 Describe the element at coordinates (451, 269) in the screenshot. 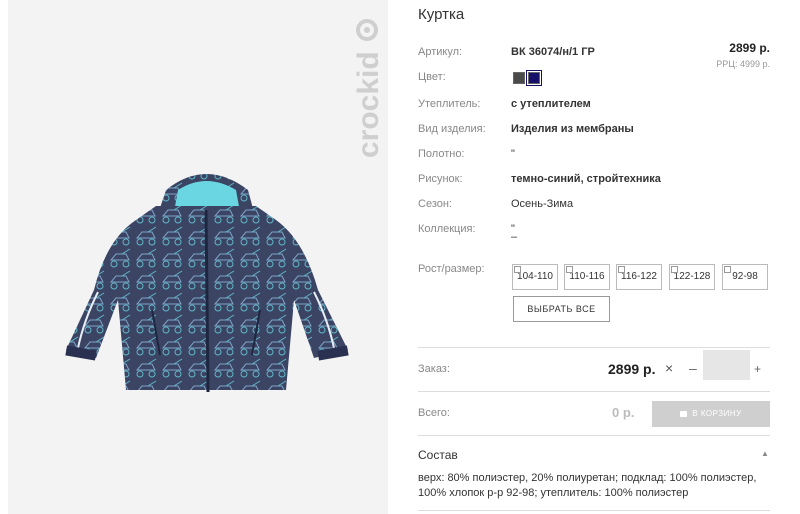

I see `attr-label: Рост/размер:` at that location.